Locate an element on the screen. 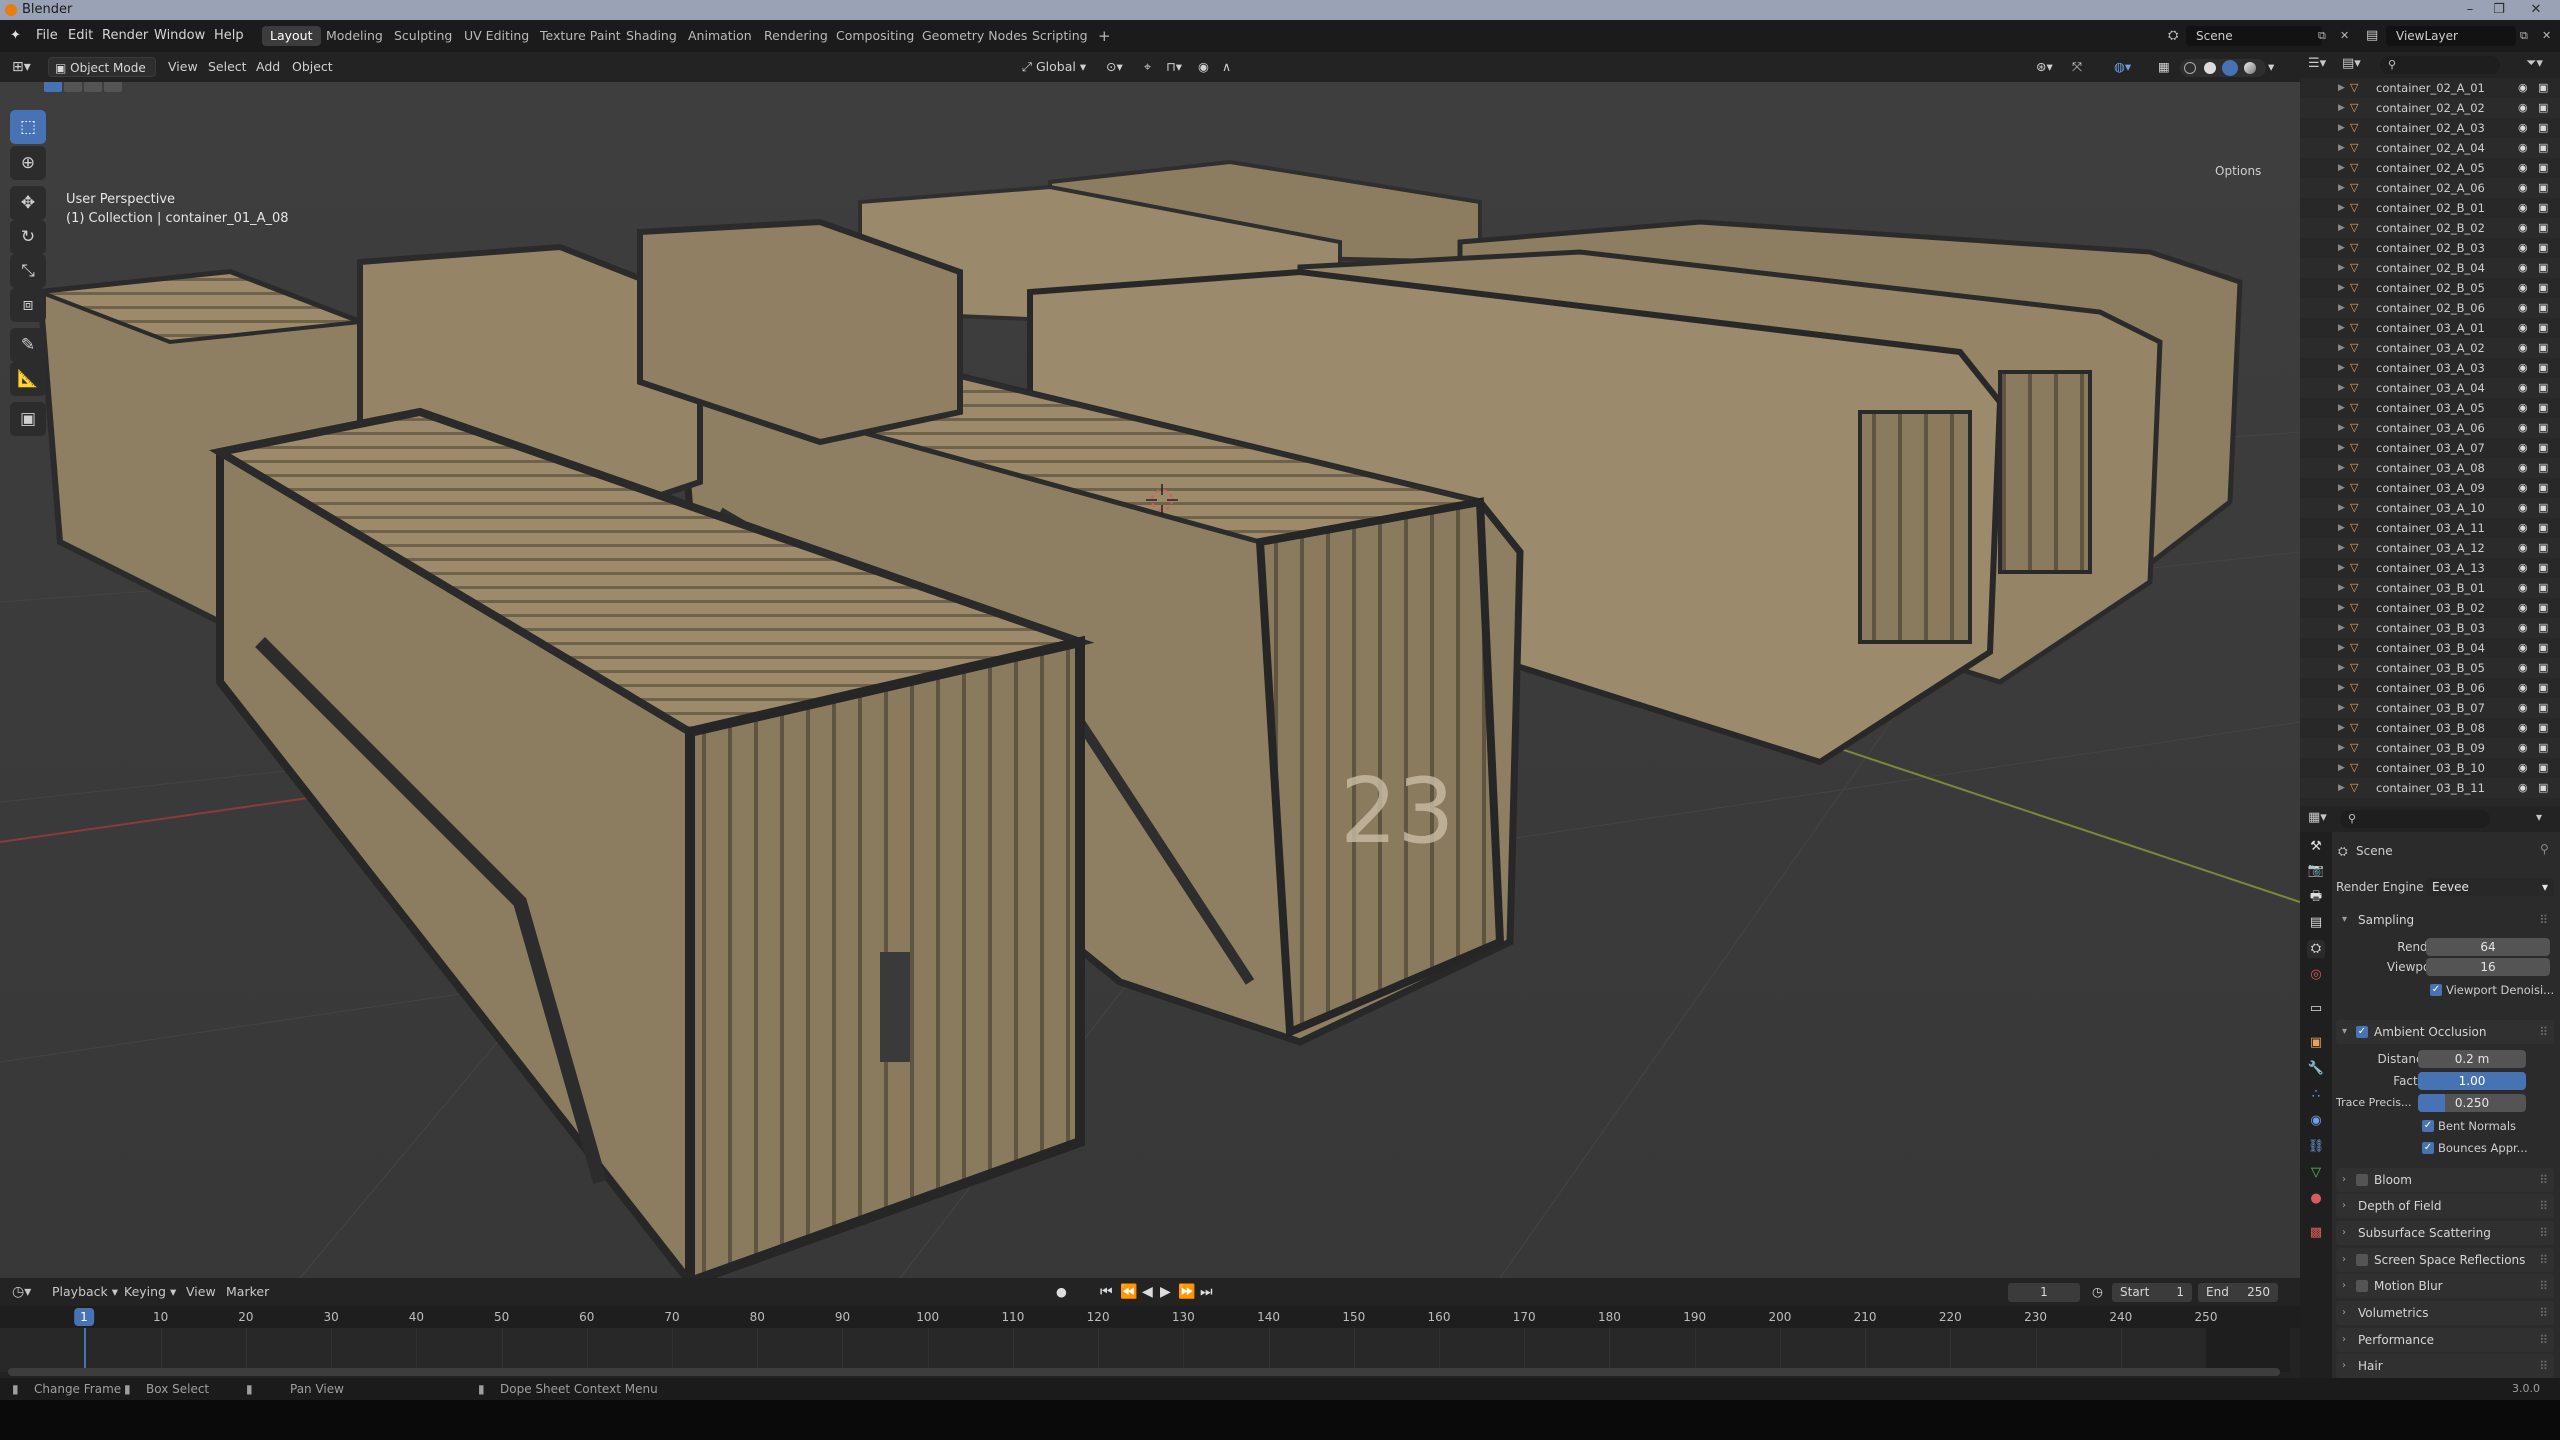 Image resolution: width=2560 pixels, height=1440 pixels. current-frame-field: 1 is located at coordinates (2044, 1292).